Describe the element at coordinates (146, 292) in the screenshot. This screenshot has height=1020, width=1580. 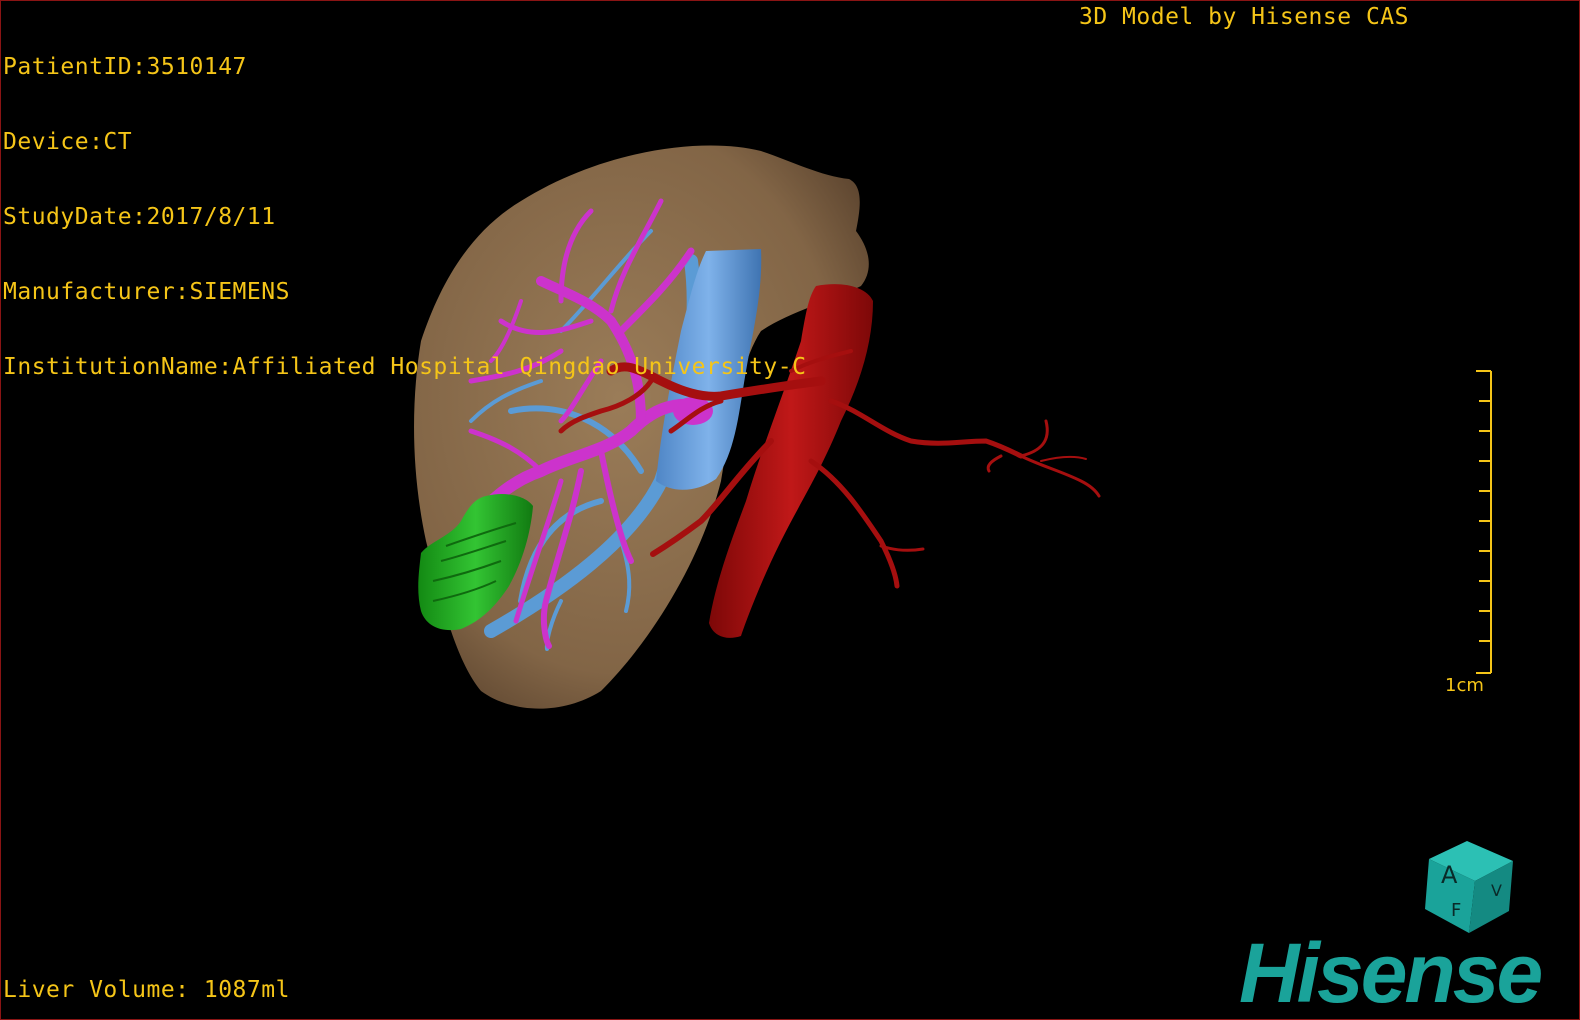
I see `manufacturer: Manufacturer:SIEMENS` at that location.